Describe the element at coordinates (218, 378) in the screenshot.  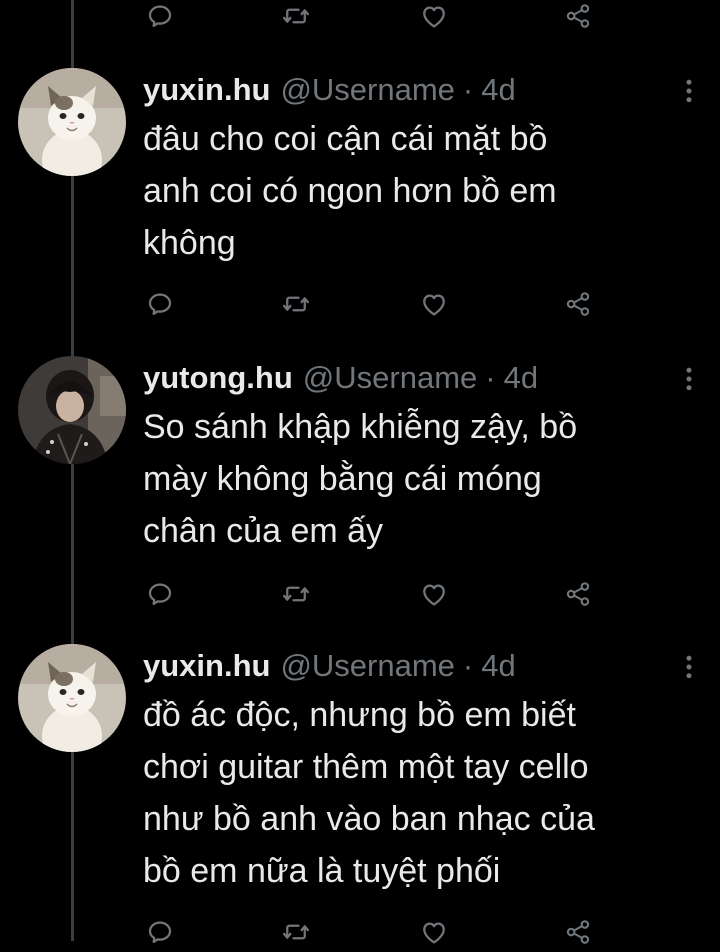
I see `display-name: yutong.hu` at that location.